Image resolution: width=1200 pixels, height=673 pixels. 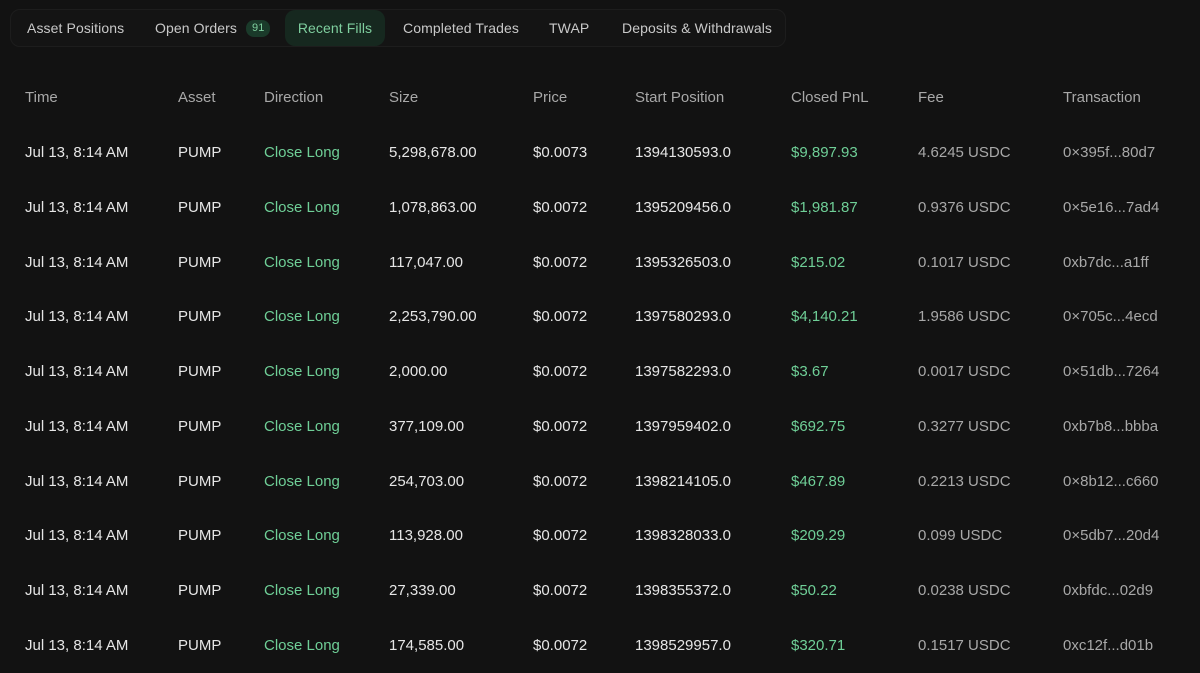 What do you see at coordinates (683, 590) in the screenshot?
I see `cell-start-position: 1398355372.0` at bounding box center [683, 590].